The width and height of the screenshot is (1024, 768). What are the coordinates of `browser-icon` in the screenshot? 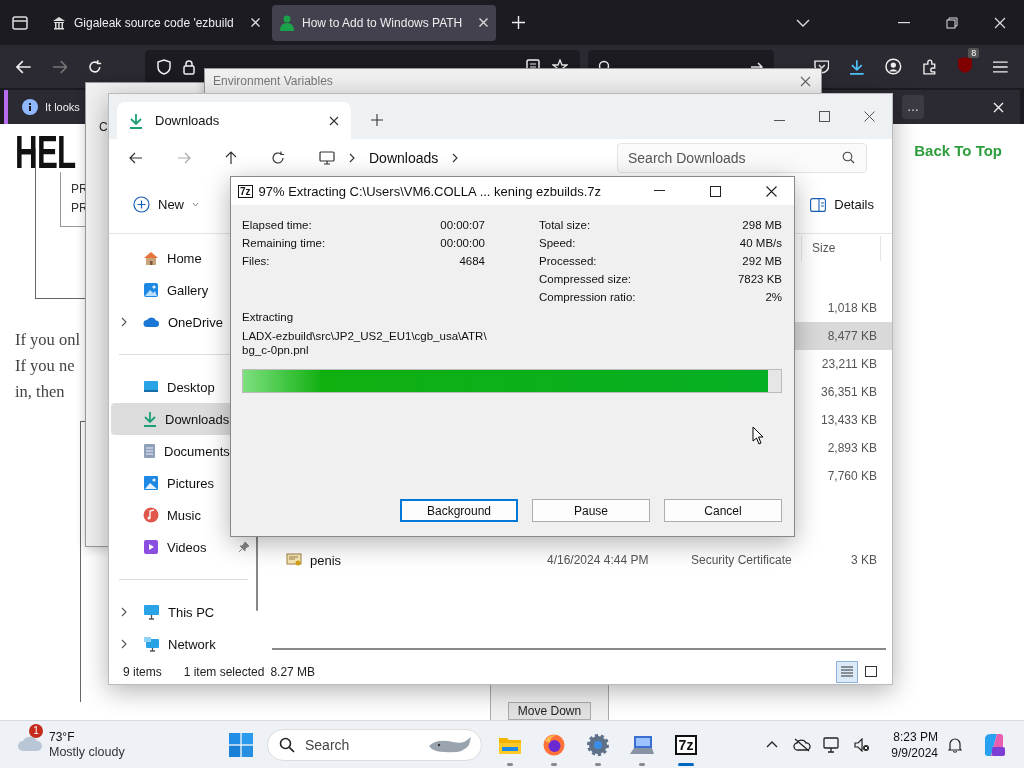 It's located at (554, 744).